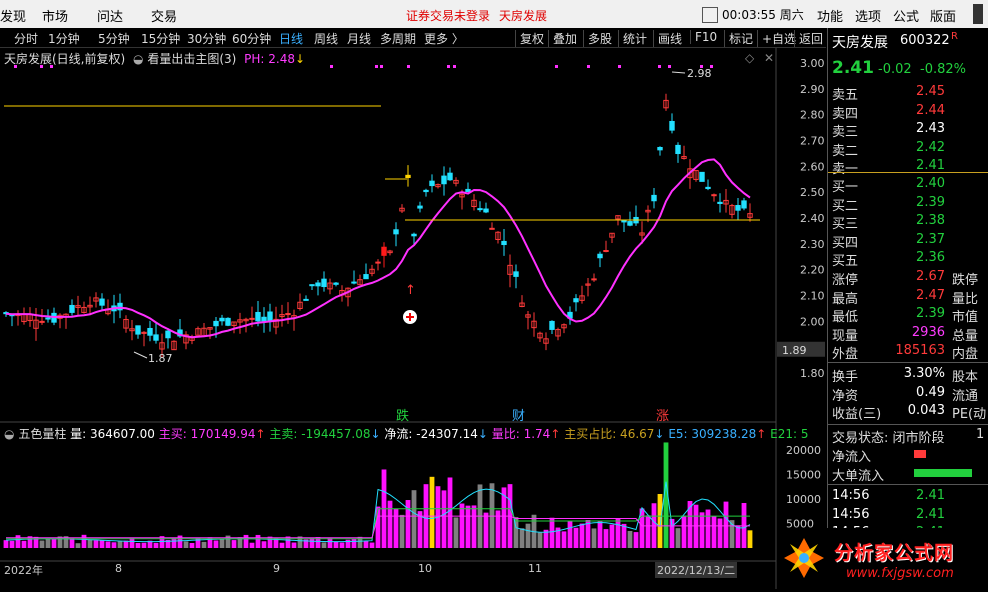  Describe the element at coordinates (110, 15) in the screenshot. I see `menu-wenda: 问达` at that location.